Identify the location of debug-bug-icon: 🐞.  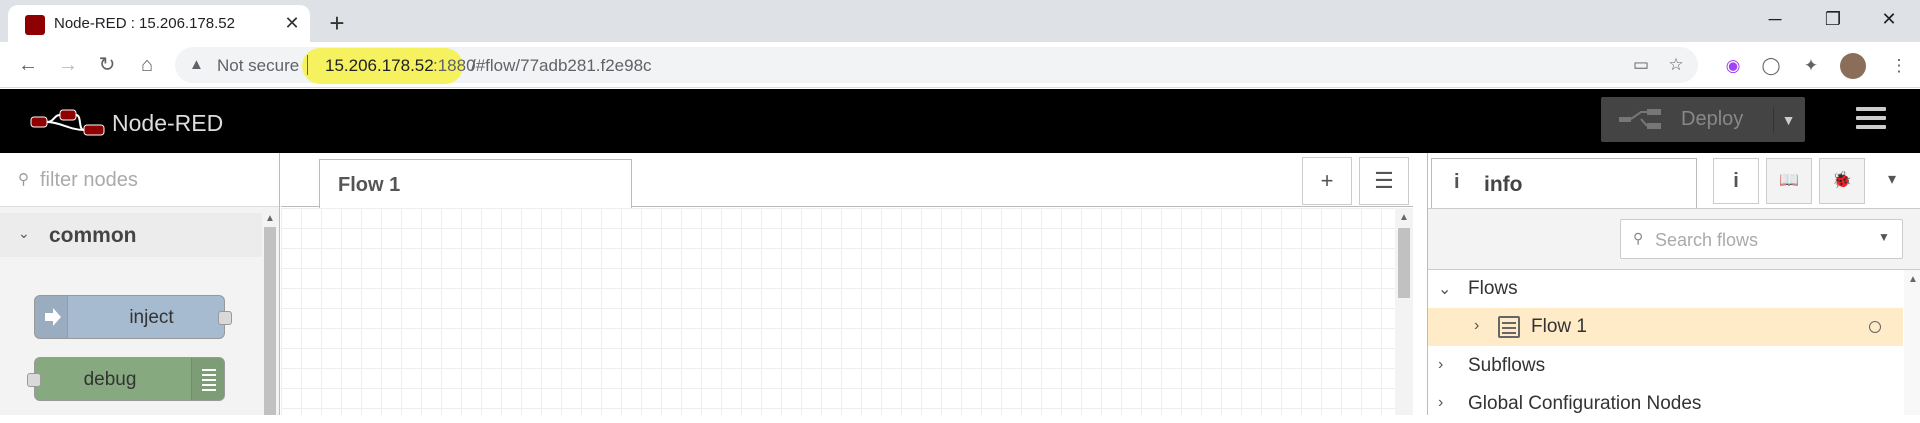
(1842, 181).